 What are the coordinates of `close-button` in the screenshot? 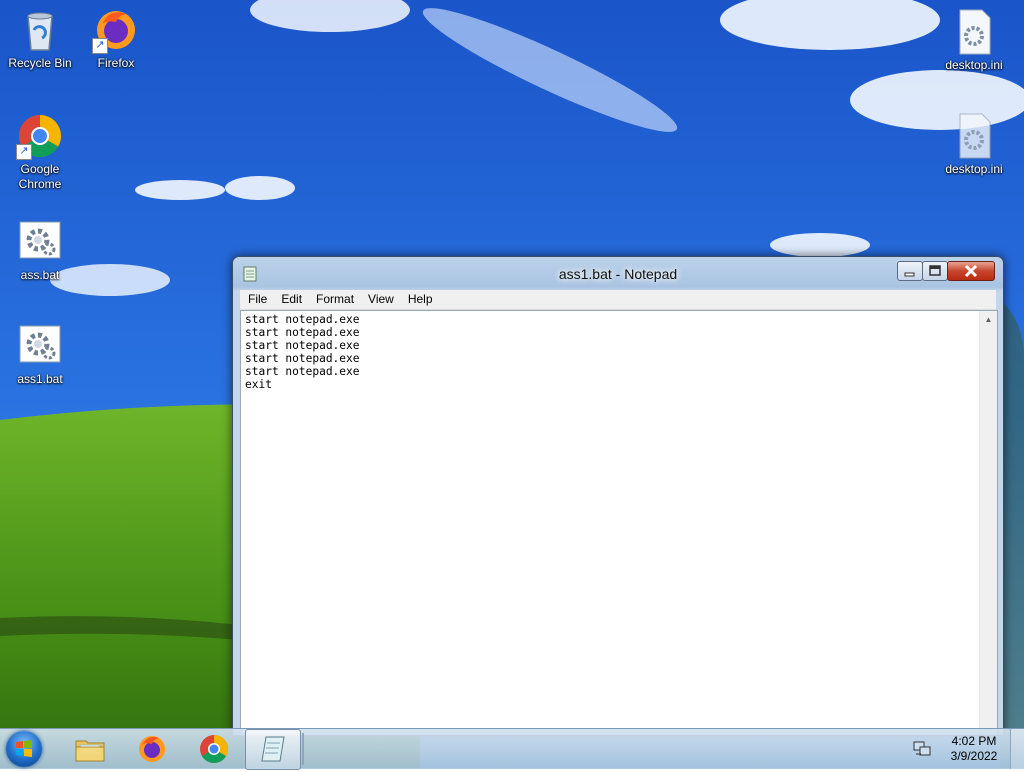 It's located at (971, 271).